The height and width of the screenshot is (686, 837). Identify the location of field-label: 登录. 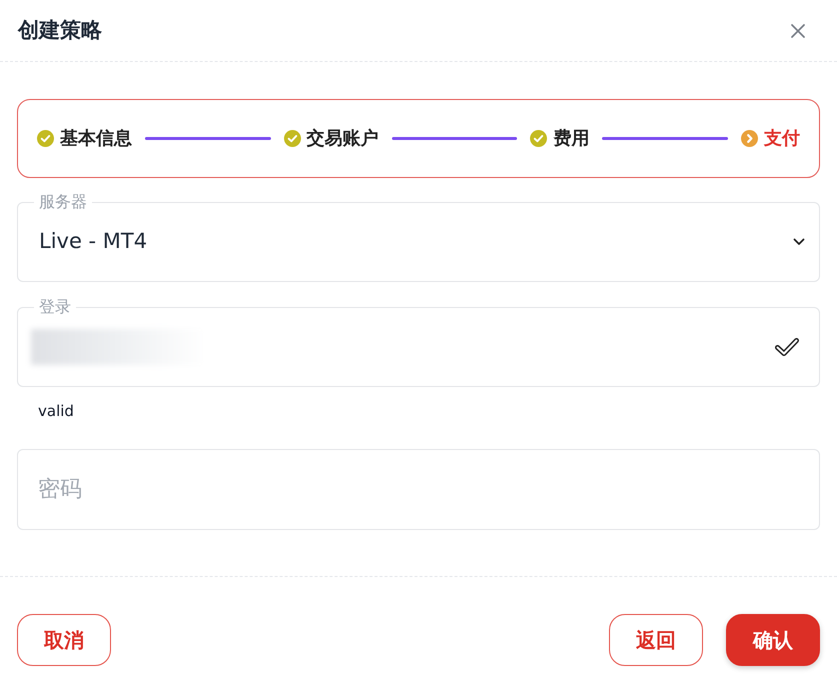
(55, 307).